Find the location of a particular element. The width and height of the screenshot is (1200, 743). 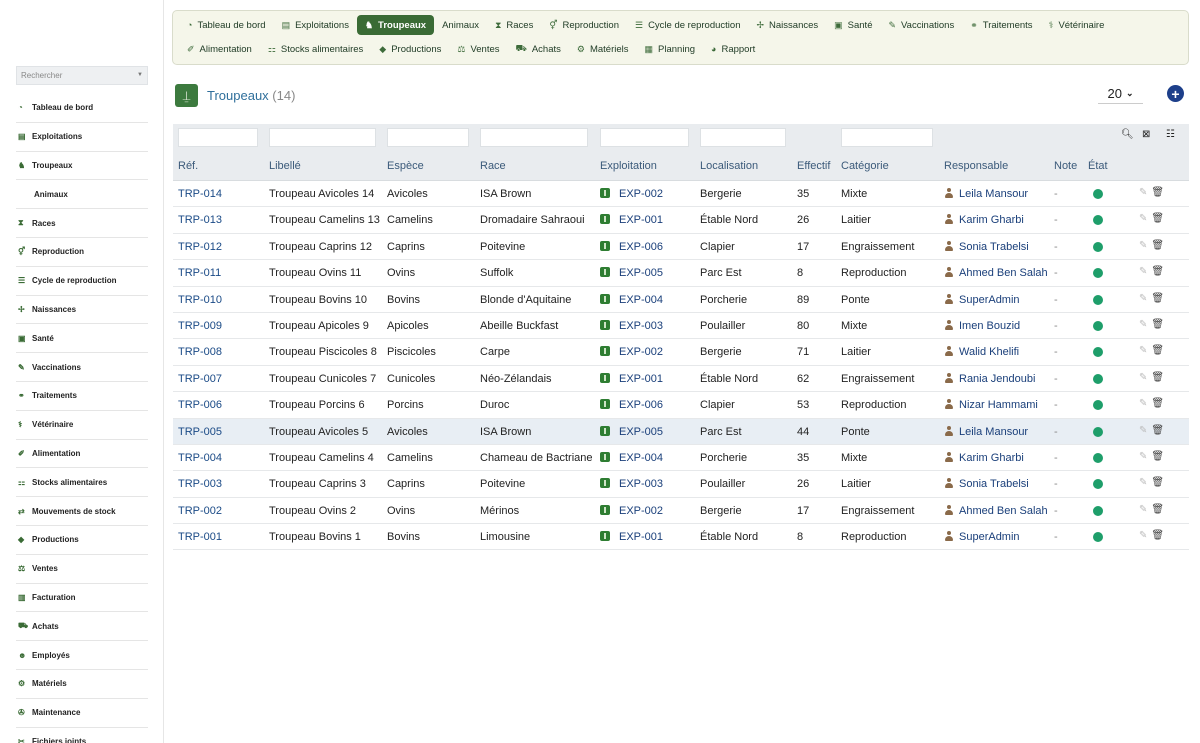

sidebar-item: ▤ Exploitations is located at coordinates (82, 137).